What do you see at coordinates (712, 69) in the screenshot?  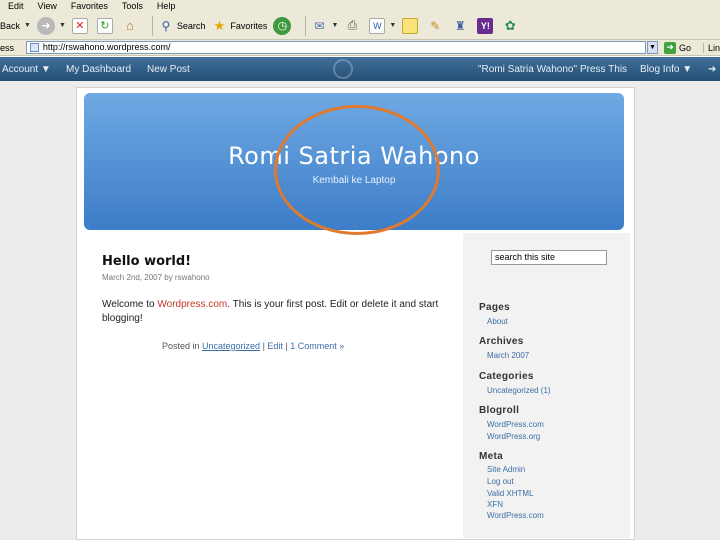 I see `more-arrow-icon: ➜` at bounding box center [712, 69].